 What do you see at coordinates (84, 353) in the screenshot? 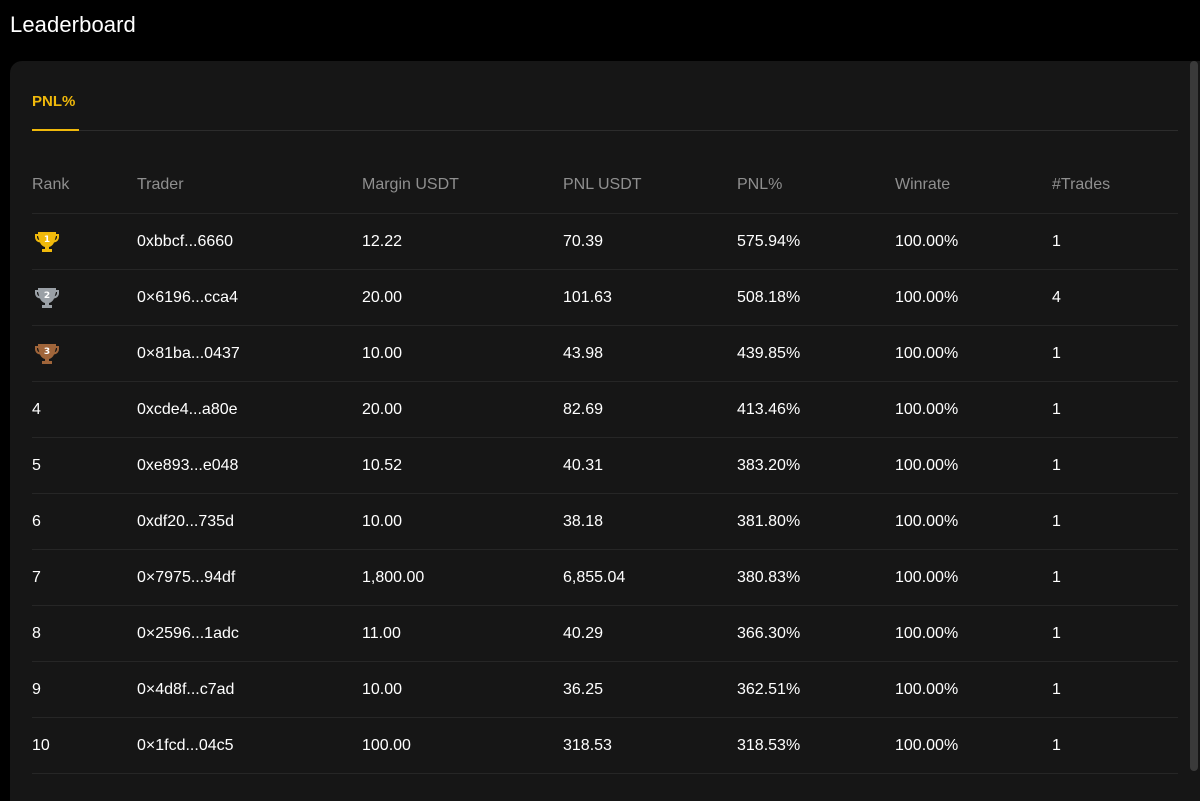
I see `cell-rank: 3` at bounding box center [84, 353].